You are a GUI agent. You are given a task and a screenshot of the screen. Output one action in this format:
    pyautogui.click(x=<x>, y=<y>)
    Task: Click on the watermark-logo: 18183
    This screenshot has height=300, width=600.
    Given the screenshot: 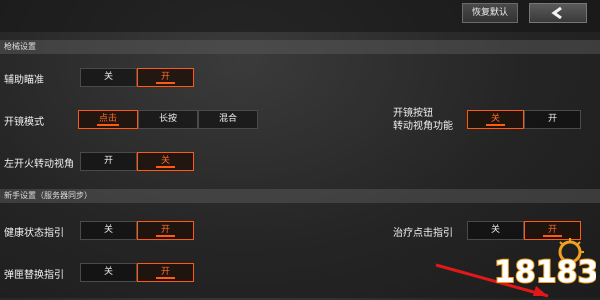 What is the action you would take?
    pyautogui.click(x=543, y=267)
    